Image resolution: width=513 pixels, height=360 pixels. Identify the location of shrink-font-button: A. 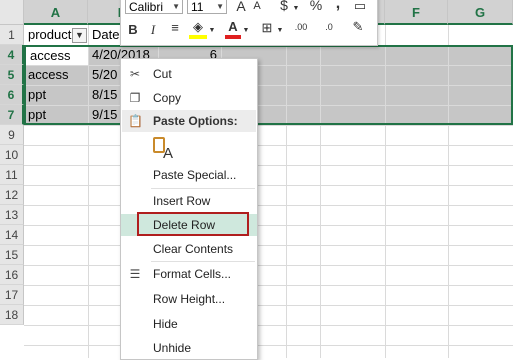
(257, 6).